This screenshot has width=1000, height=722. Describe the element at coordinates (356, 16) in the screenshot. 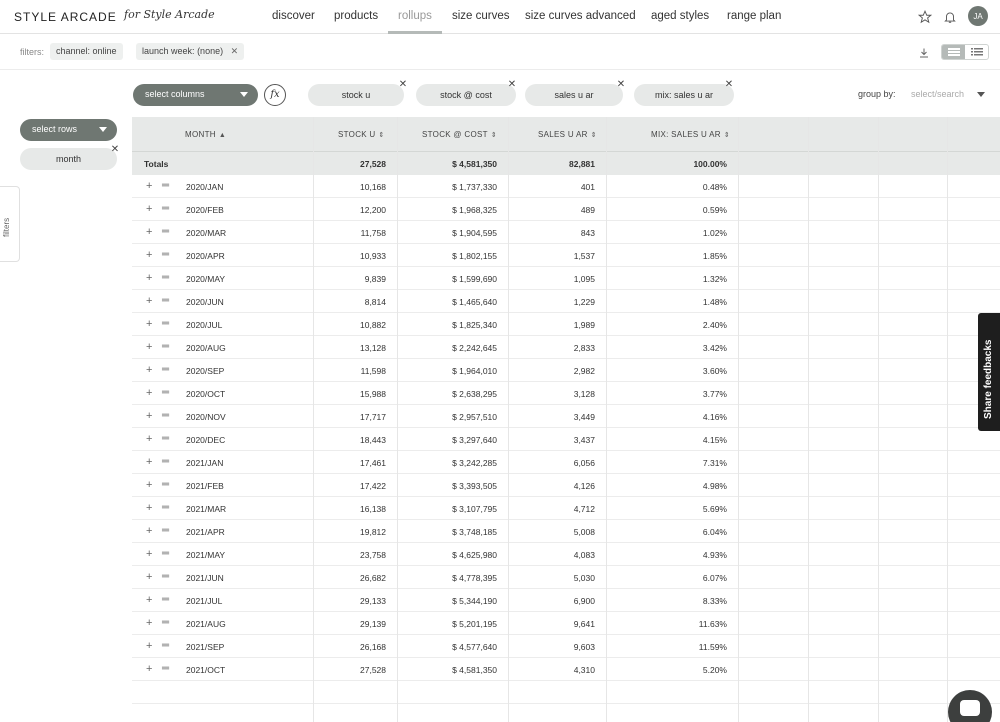

I see `nav-item-products: products` at that location.